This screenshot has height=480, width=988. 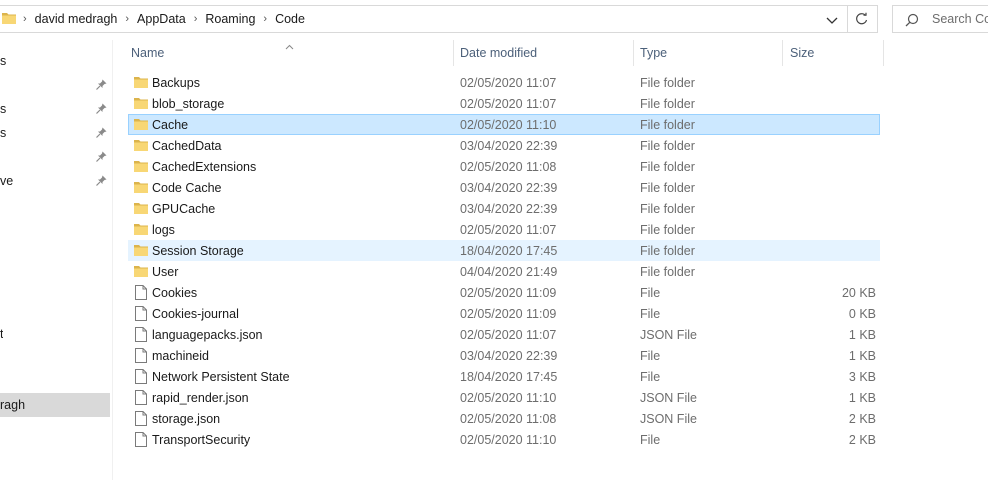 I want to click on nav-item-label: t, so click(x=2, y=334).